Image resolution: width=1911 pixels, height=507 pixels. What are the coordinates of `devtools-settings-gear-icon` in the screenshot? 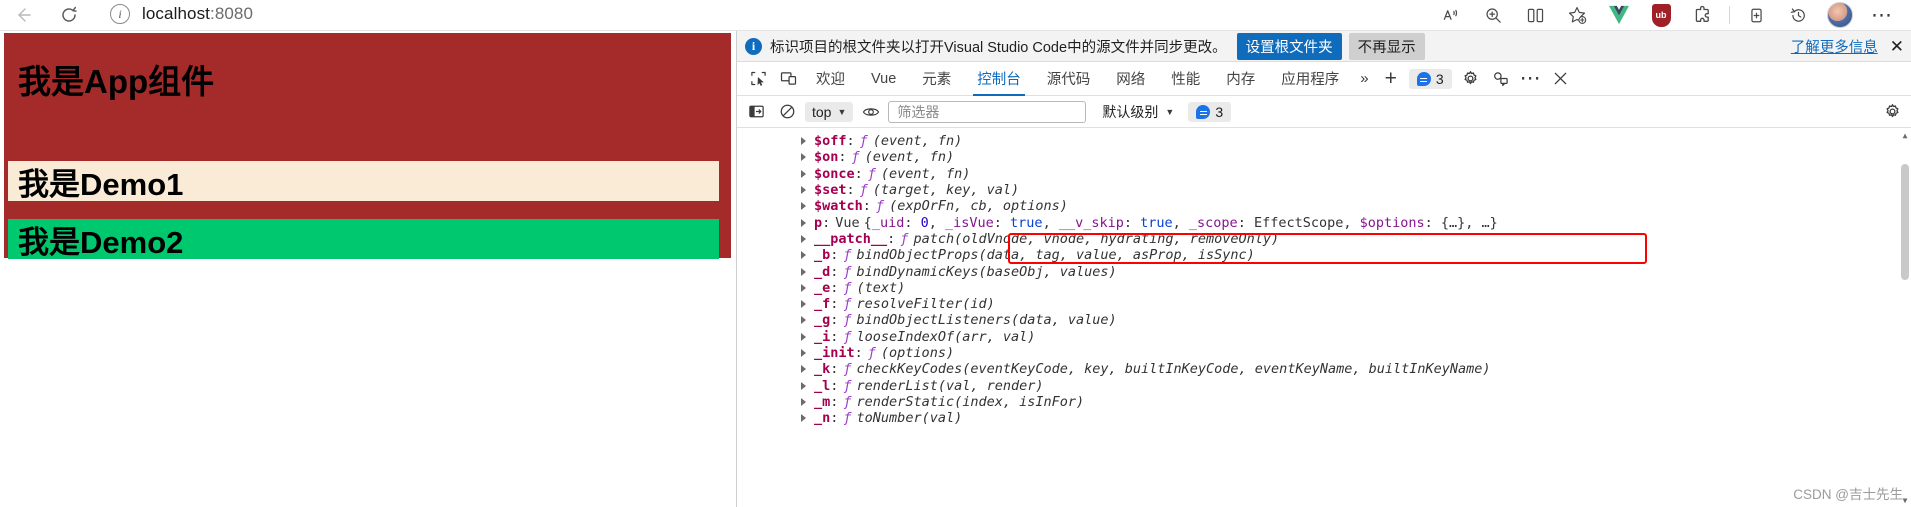 It's located at (1471, 79).